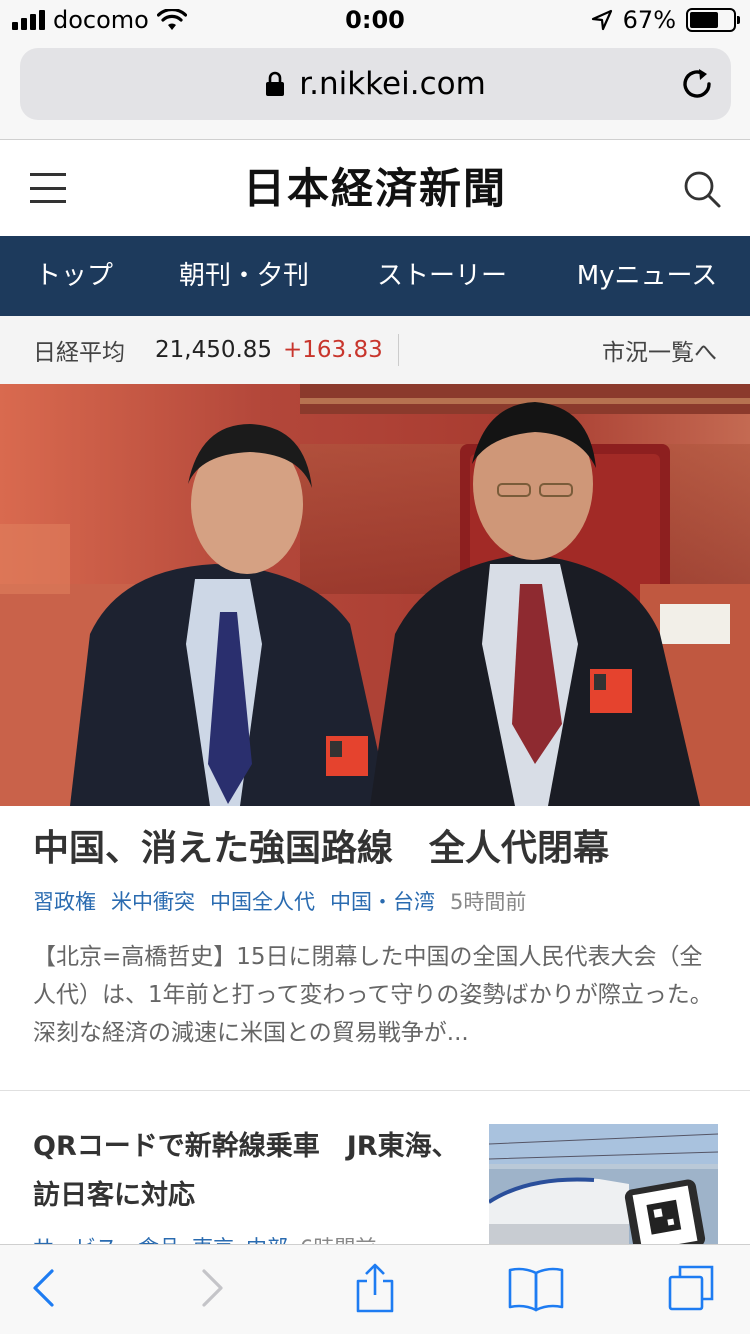  I want to click on lock-icon, so click(275, 83).